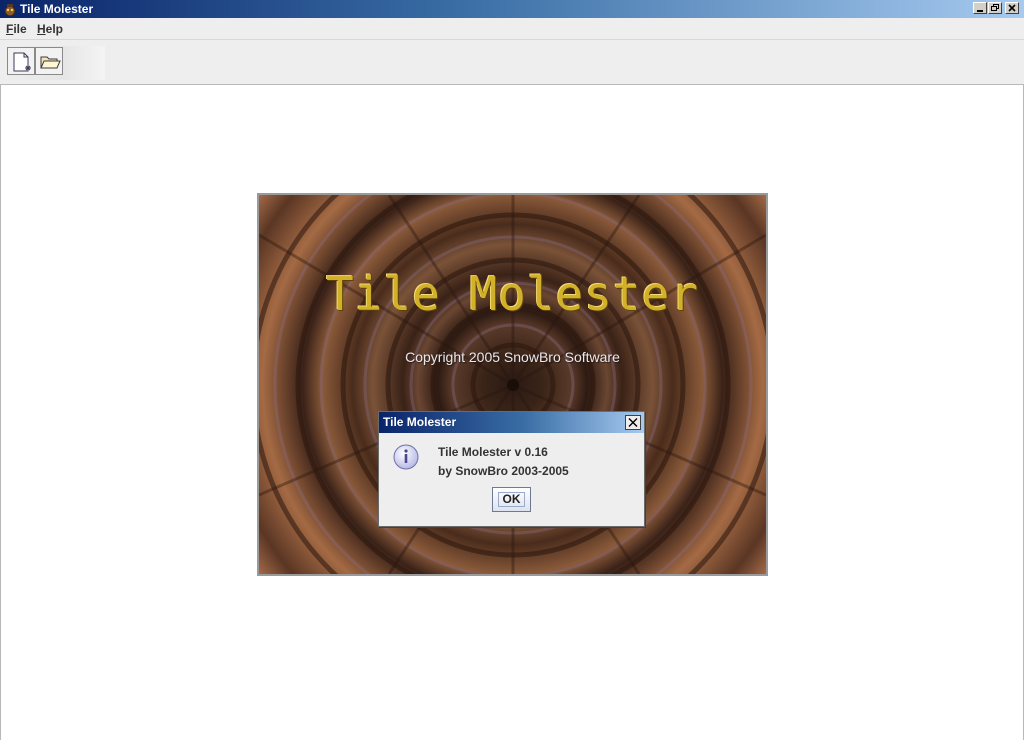 The height and width of the screenshot is (740, 1024). Describe the element at coordinates (57, 9) in the screenshot. I see `window-title: Tile Molester` at that location.